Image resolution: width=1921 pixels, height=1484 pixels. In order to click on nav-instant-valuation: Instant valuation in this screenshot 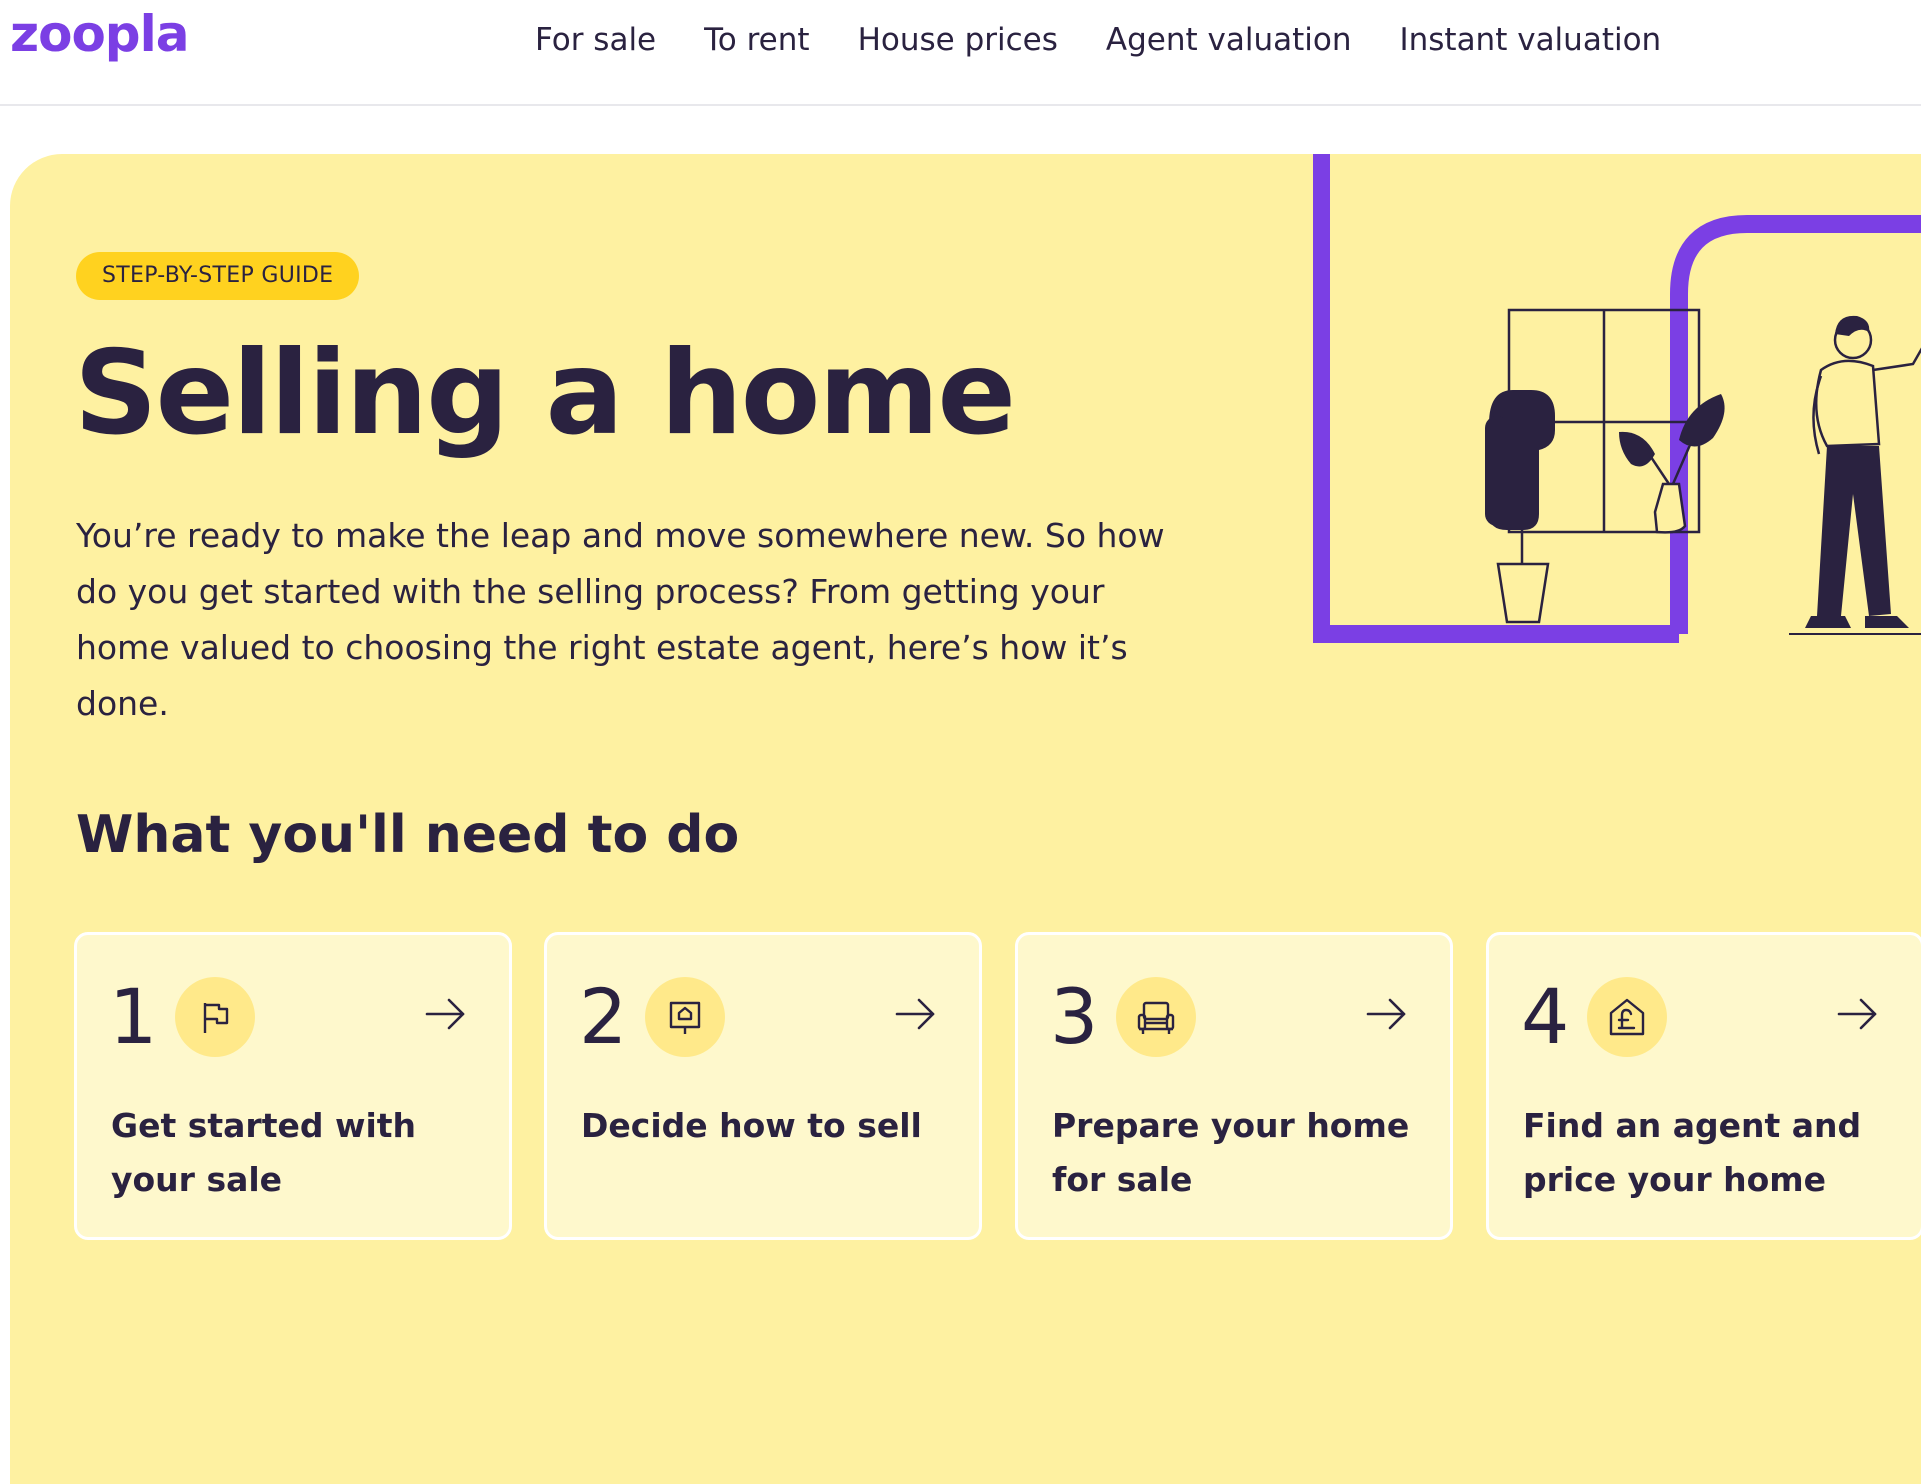, I will do `click(1530, 40)`.